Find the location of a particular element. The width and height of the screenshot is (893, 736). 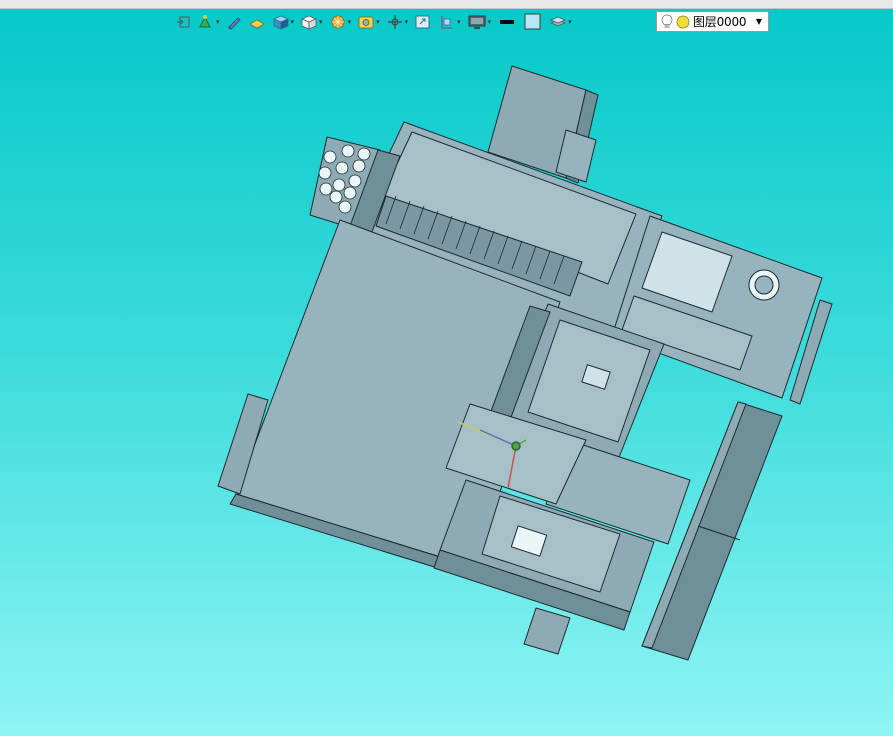

section-icon is located at coordinates (447, 22).